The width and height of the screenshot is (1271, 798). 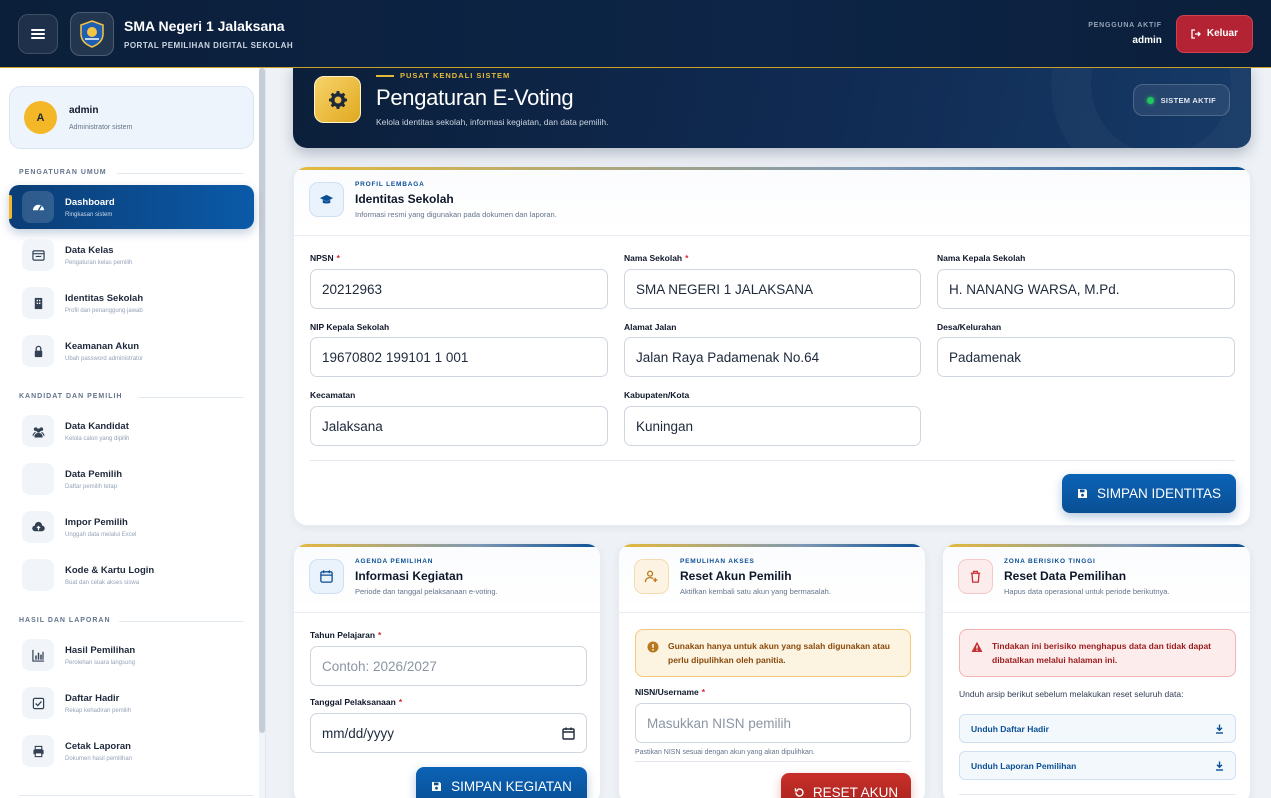 I want to click on event-card-icon, so click(x=326, y=576).